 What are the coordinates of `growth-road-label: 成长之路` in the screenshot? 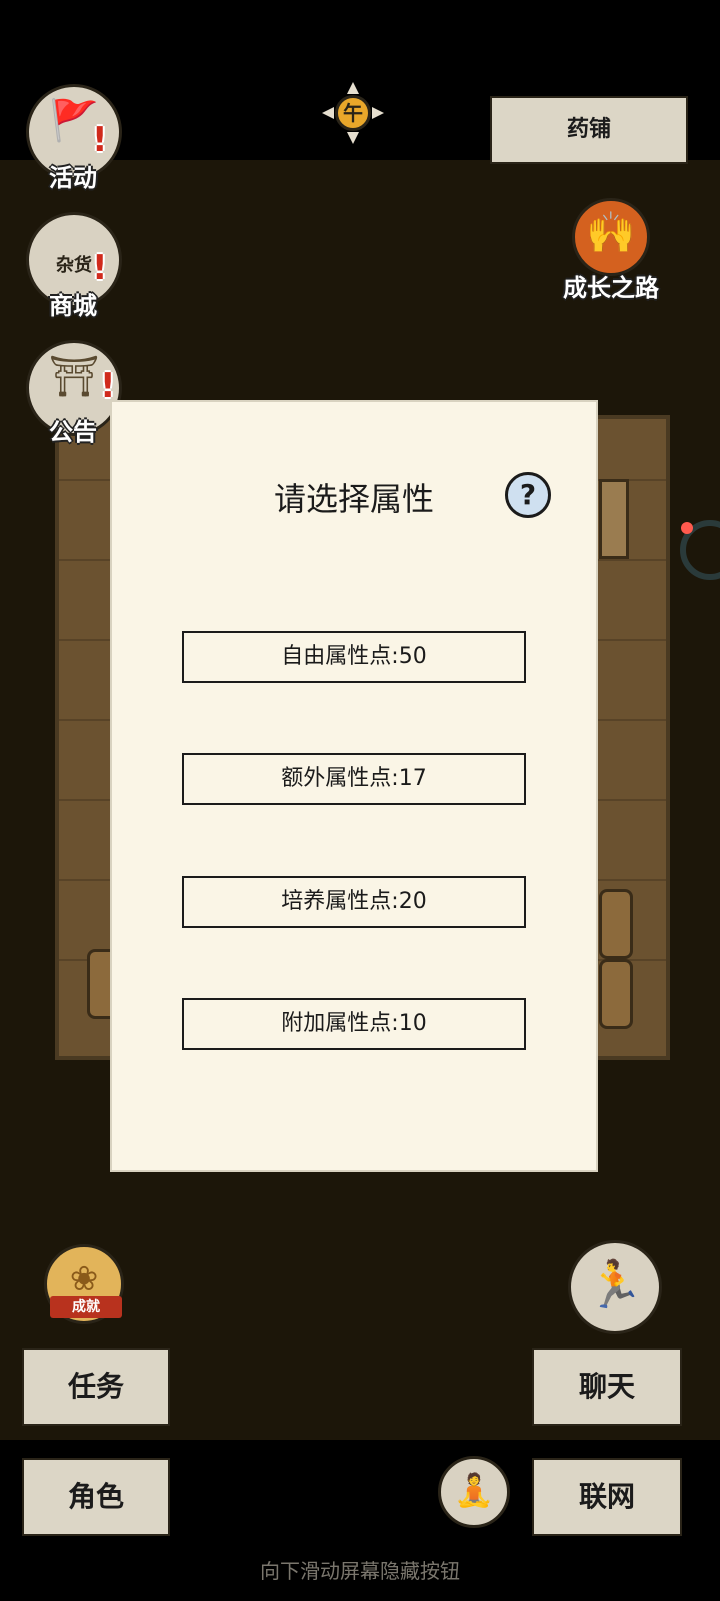 It's located at (611, 288).